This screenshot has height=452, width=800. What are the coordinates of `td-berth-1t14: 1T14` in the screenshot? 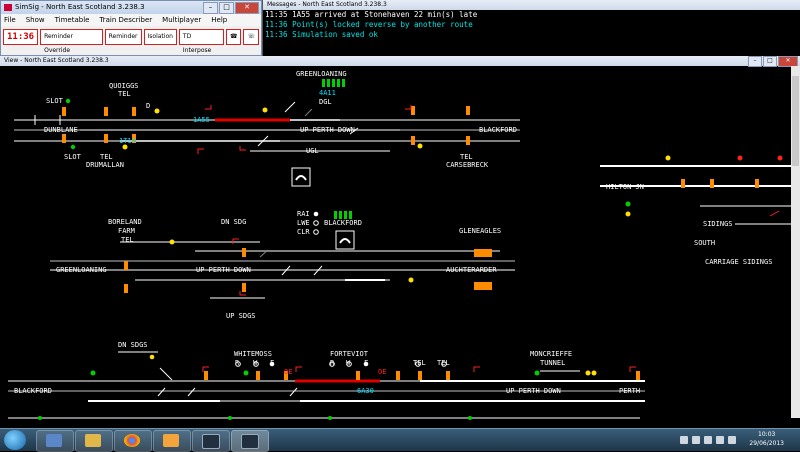 It's located at (127, 141).